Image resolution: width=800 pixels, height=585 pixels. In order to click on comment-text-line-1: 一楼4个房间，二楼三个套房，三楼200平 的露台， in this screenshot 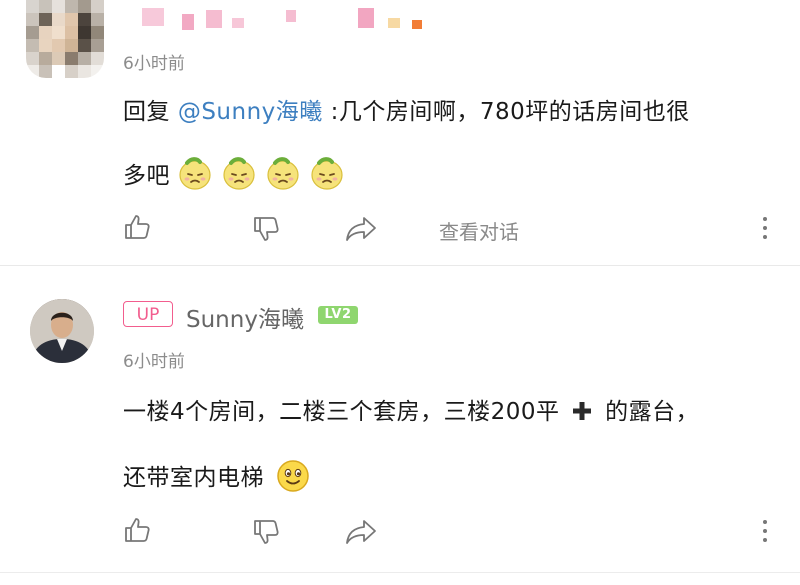, I will do `click(411, 409)`.